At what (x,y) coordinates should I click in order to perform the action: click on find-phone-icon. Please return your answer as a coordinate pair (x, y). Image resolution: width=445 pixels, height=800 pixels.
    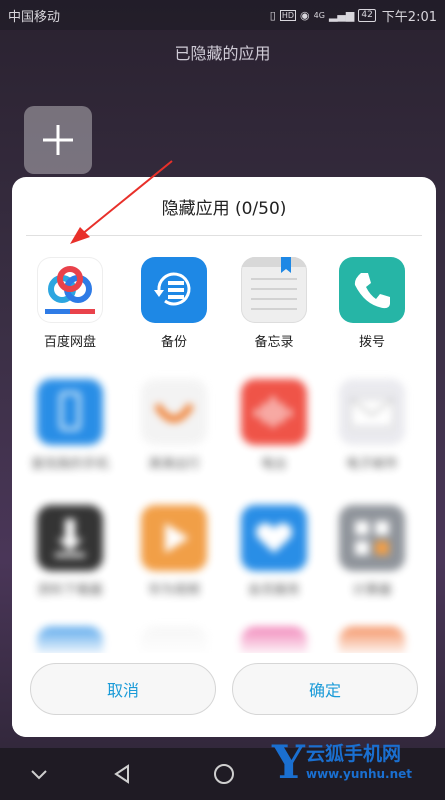
    Looking at the image, I should click on (70, 412).